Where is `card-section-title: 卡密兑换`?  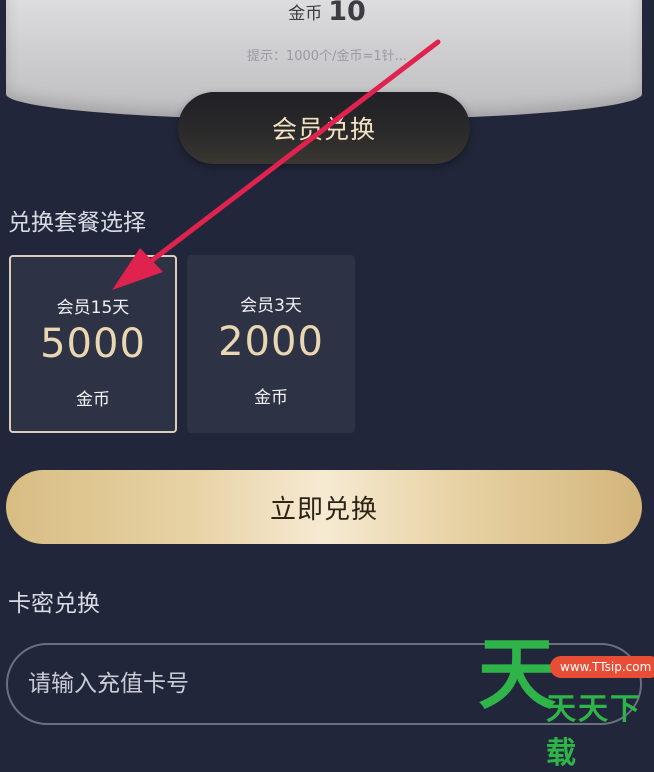 card-section-title: 卡密兑换 is located at coordinates (54, 604).